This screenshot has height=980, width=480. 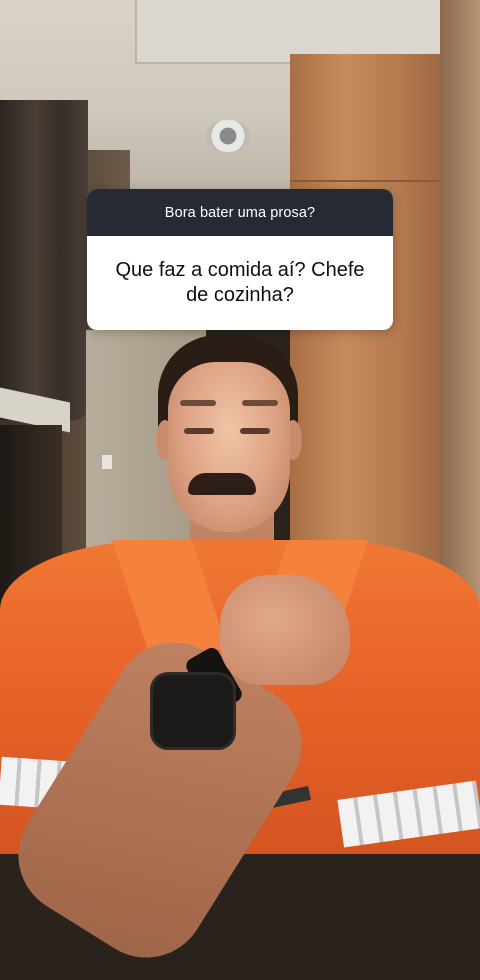 What do you see at coordinates (198, 403) in the screenshot?
I see `person-brow-left` at bounding box center [198, 403].